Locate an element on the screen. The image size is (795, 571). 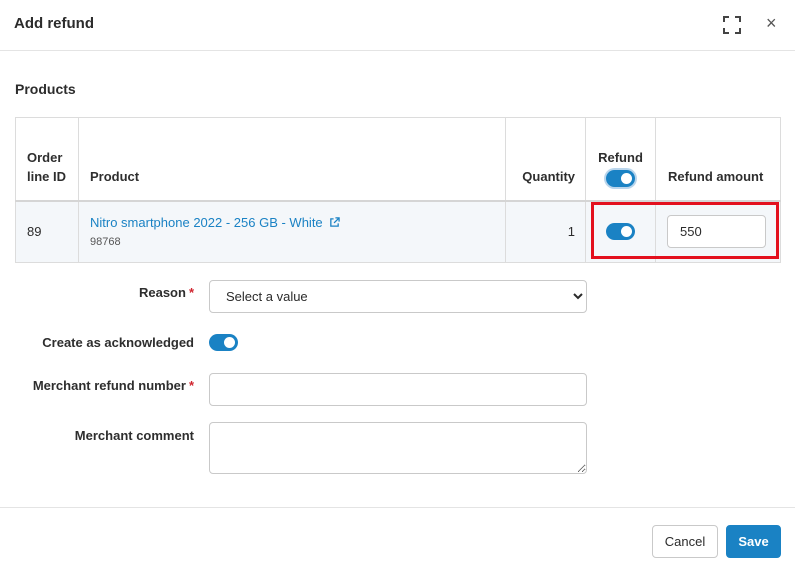
column-quantity: Quantity is located at coordinates (546, 159).